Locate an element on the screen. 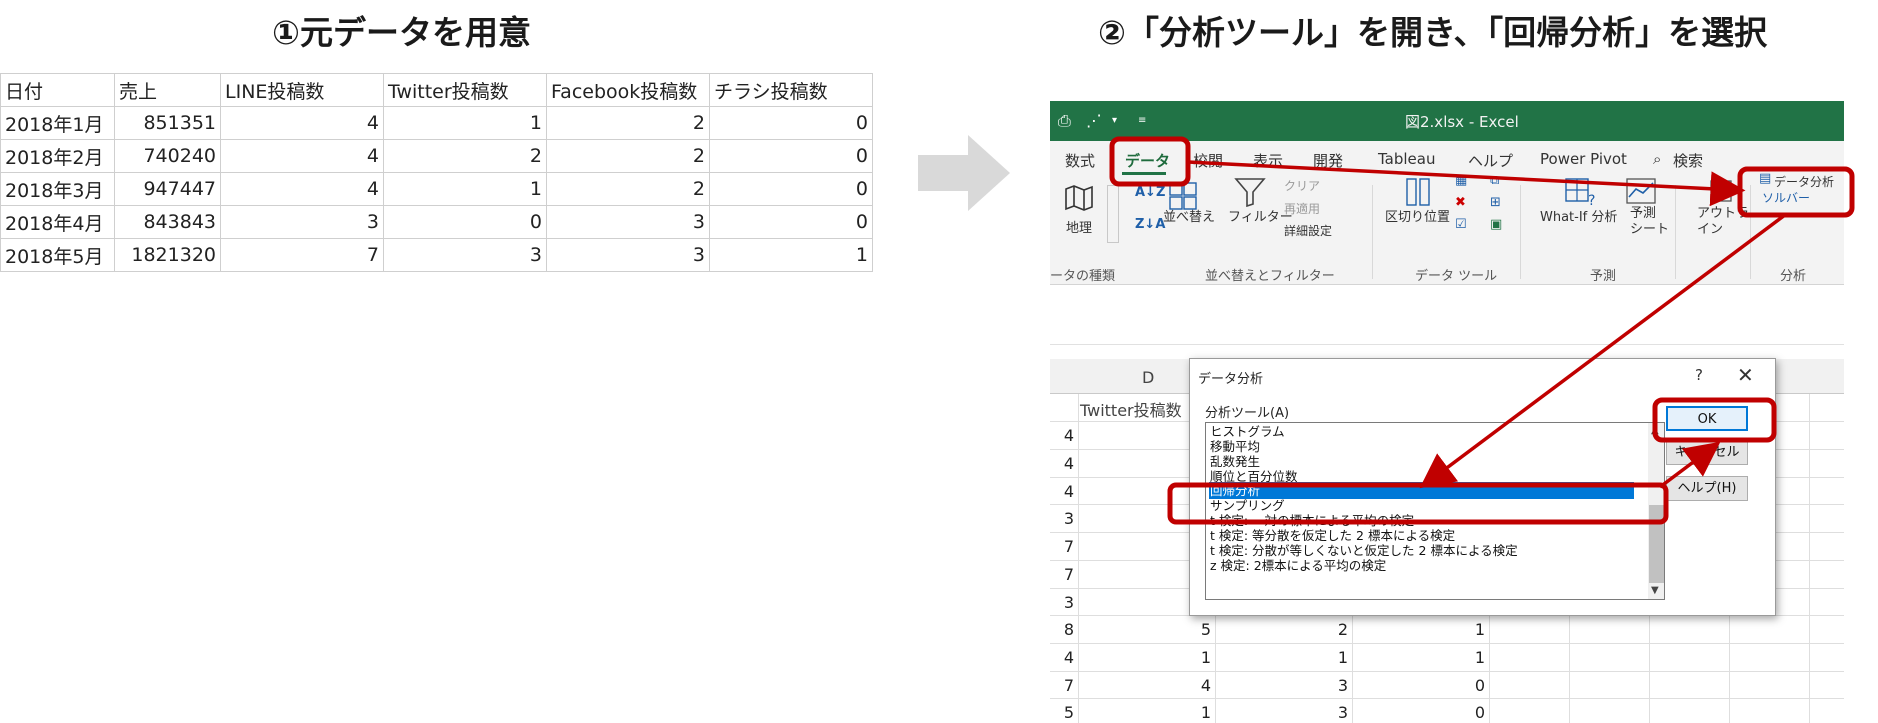 This screenshot has height=723, width=1878. step2-title: ②「分析ツール」を開き、「回帰分析」を選択 is located at coordinates (1433, 32).